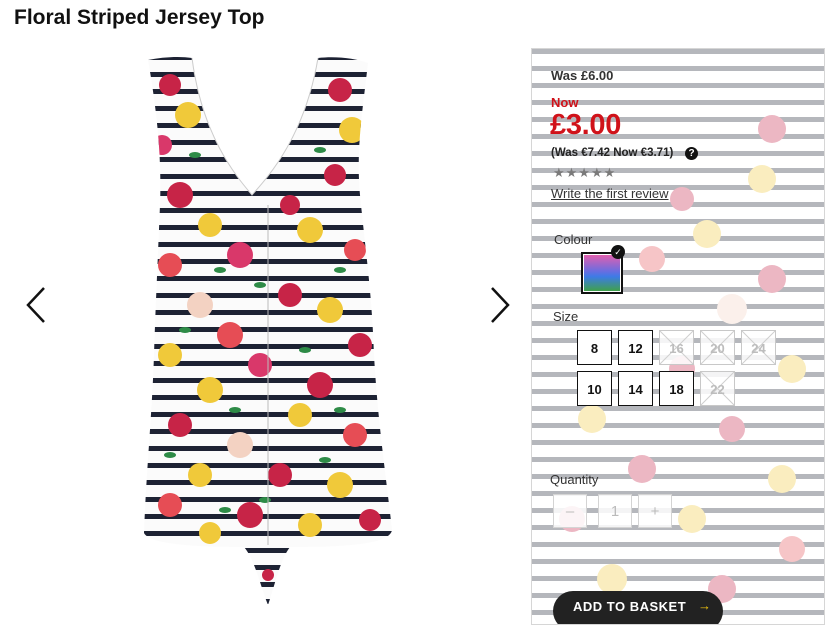 The width and height of the screenshot is (825, 625). Describe the element at coordinates (585, 172) in the screenshot. I see `rating-stars: ★★★★★` at that location.